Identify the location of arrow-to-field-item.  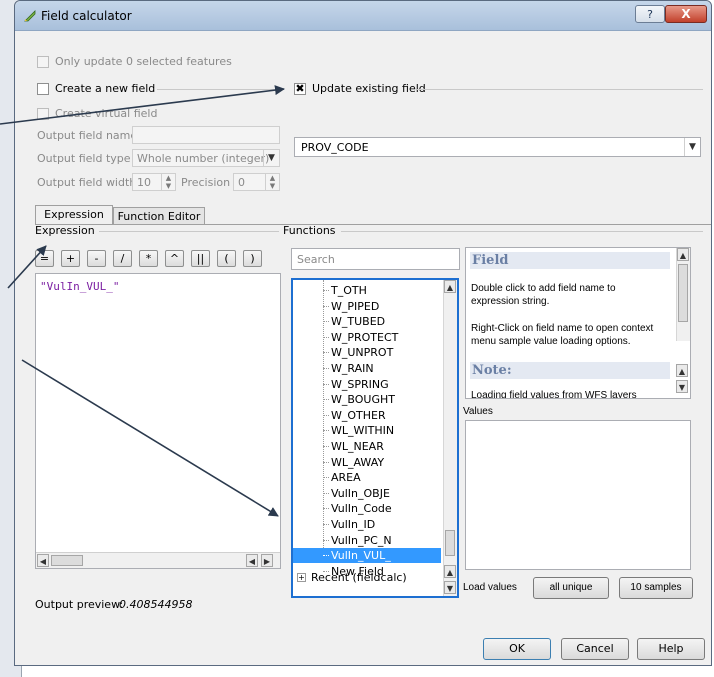
(150, 438).